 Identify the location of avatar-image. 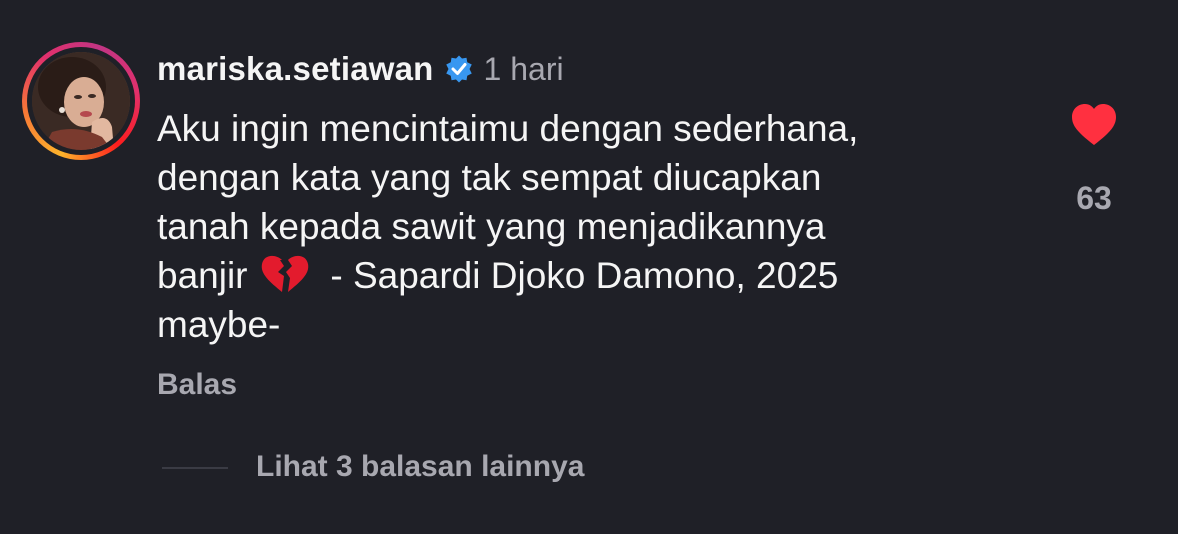
(81, 101).